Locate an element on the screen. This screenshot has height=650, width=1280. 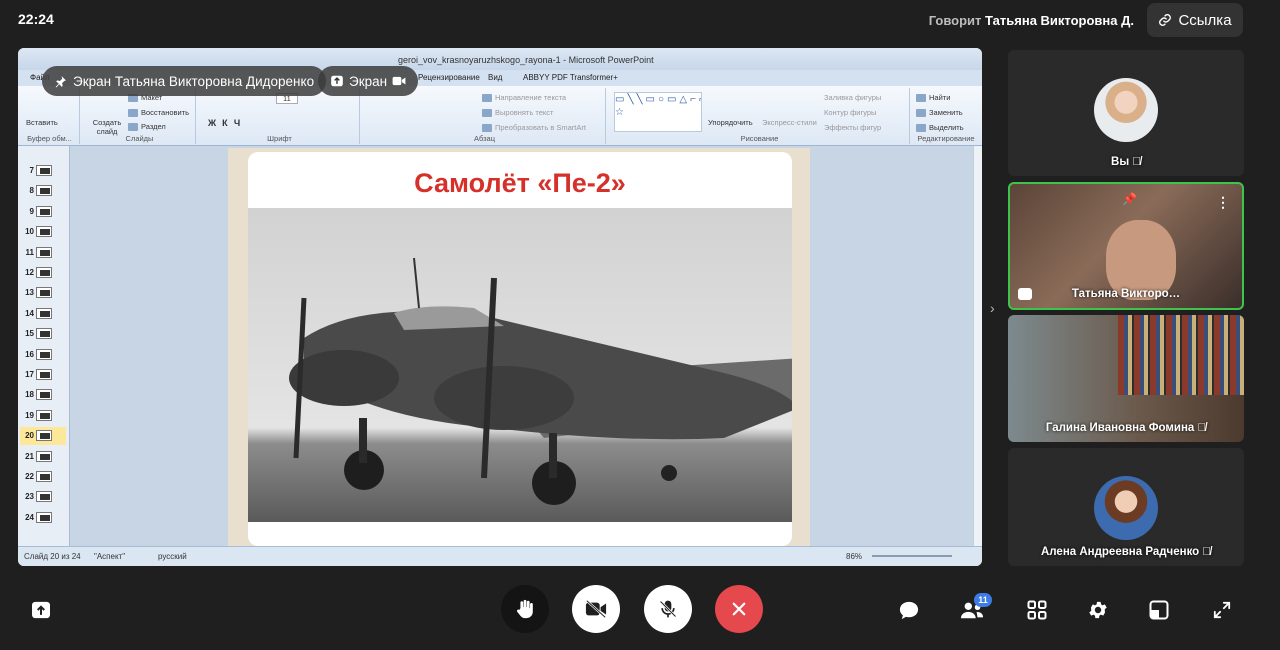
restore-label: Восстановить is located at coordinates (165, 112).